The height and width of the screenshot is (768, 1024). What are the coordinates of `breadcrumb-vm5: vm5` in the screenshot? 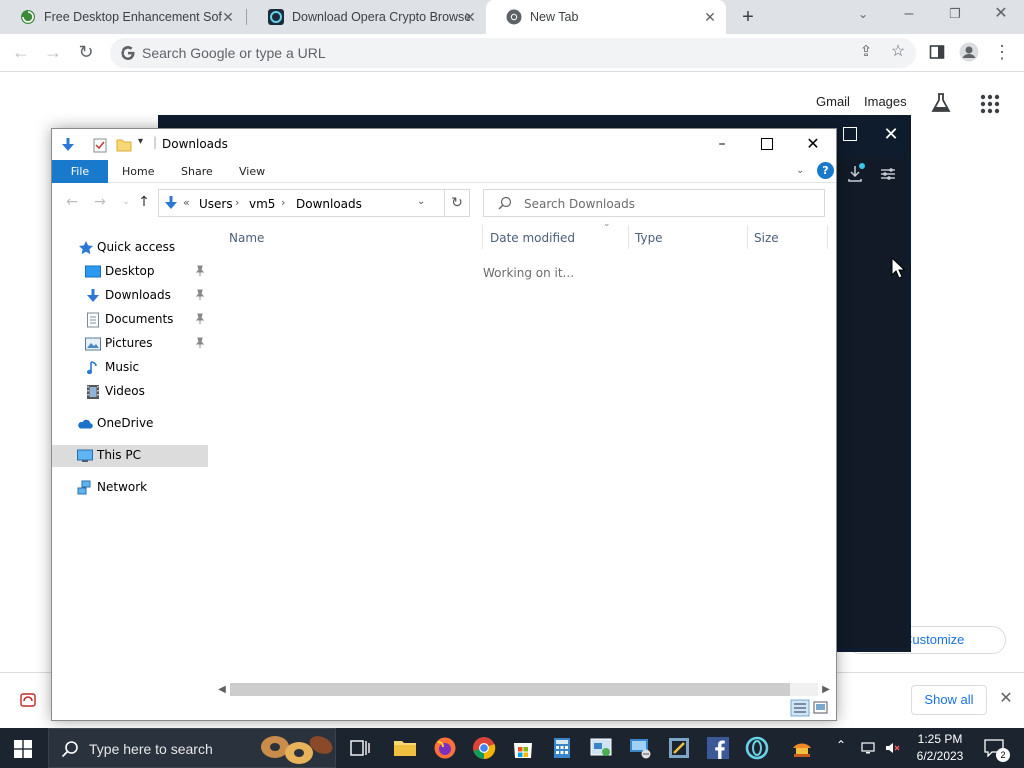 It's located at (262, 204).